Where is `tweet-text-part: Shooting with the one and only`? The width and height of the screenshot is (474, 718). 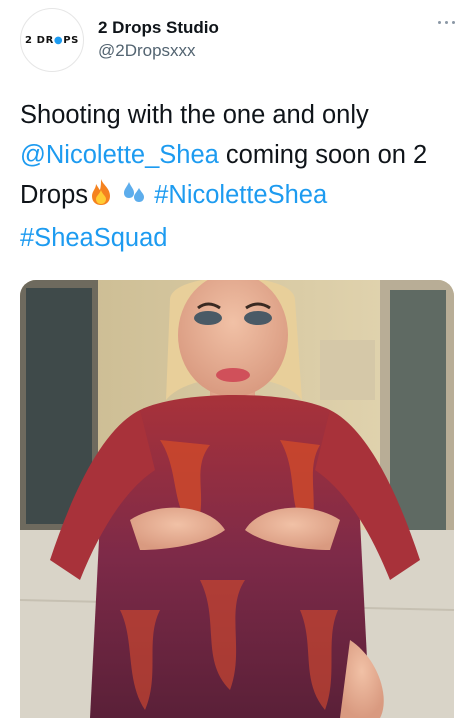 tweet-text-part: Shooting with the one and only is located at coordinates (194, 115).